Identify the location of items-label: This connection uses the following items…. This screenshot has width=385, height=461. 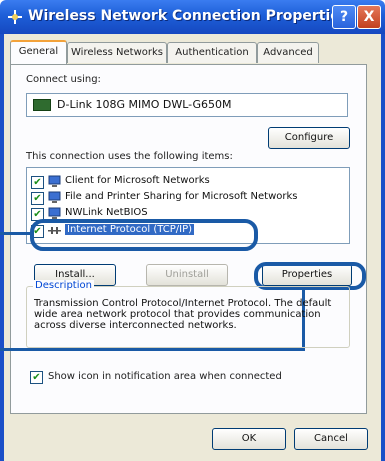
(129, 156).